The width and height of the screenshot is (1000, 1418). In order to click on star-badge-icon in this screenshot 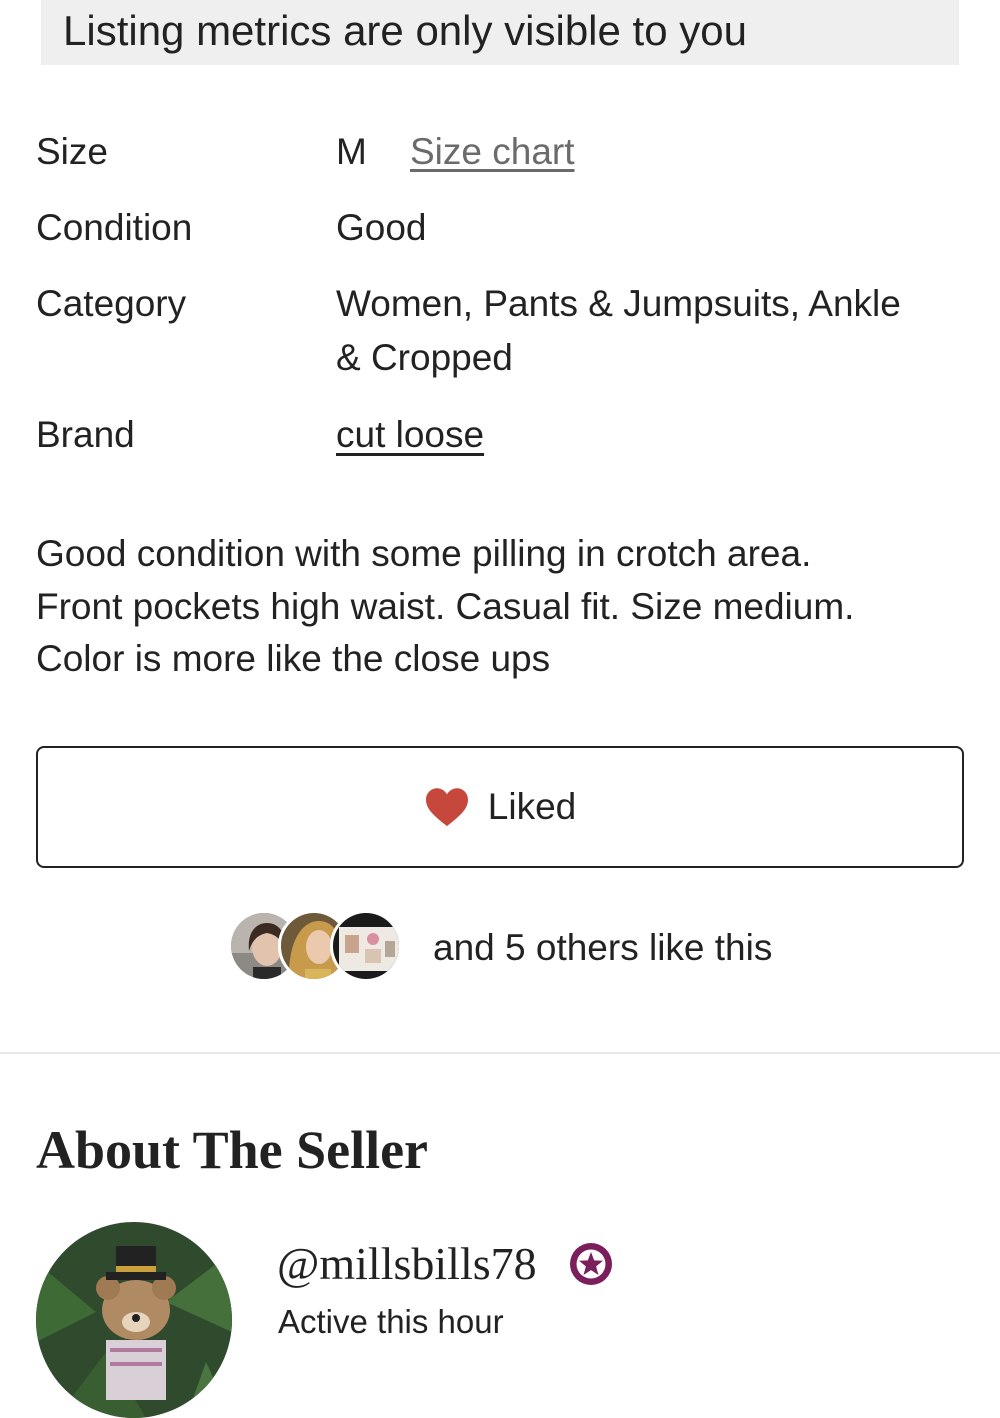, I will do `click(591, 1264)`.